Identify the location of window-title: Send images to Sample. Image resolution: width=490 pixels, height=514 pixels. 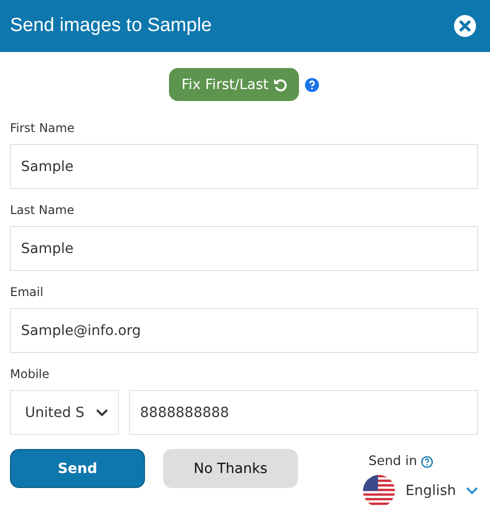
(111, 26).